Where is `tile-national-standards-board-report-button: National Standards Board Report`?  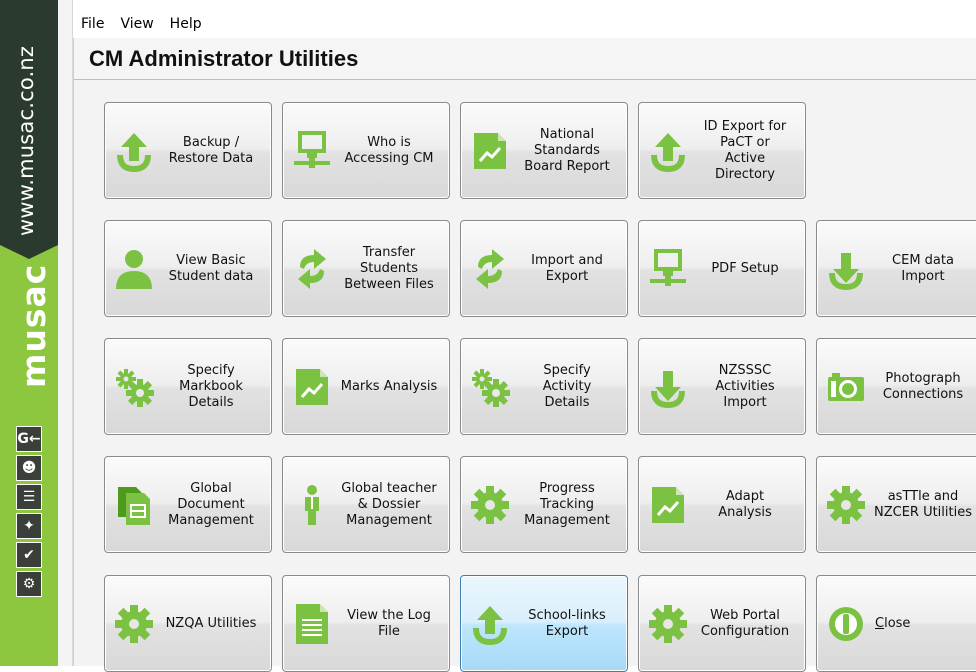
tile-national-standards-board-report-button: National Standards Board Report is located at coordinates (544, 150).